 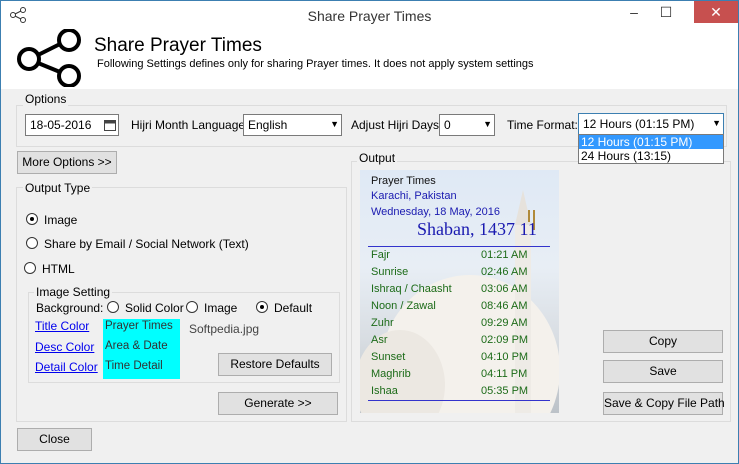 What do you see at coordinates (178, 45) in the screenshot?
I see `page-title: Share Prayer Times` at bounding box center [178, 45].